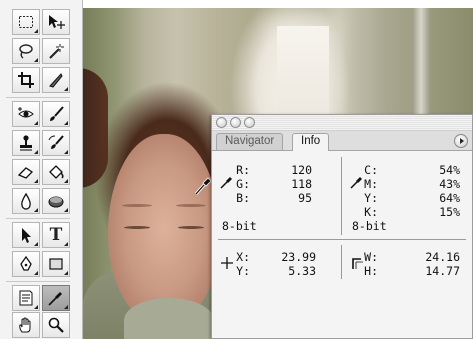  Describe the element at coordinates (371, 198) in the screenshot. I see `cmyk-y-label: Y:` at that location.